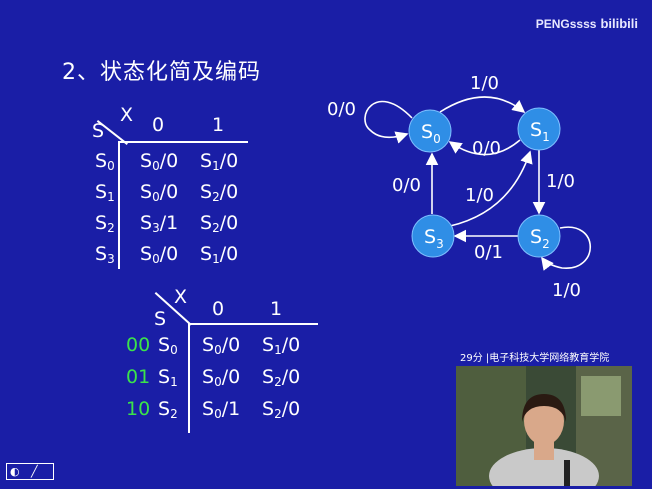  I want to click on video-caption: 29分 |电子科技大学网络教育学院, so click(544, 359).